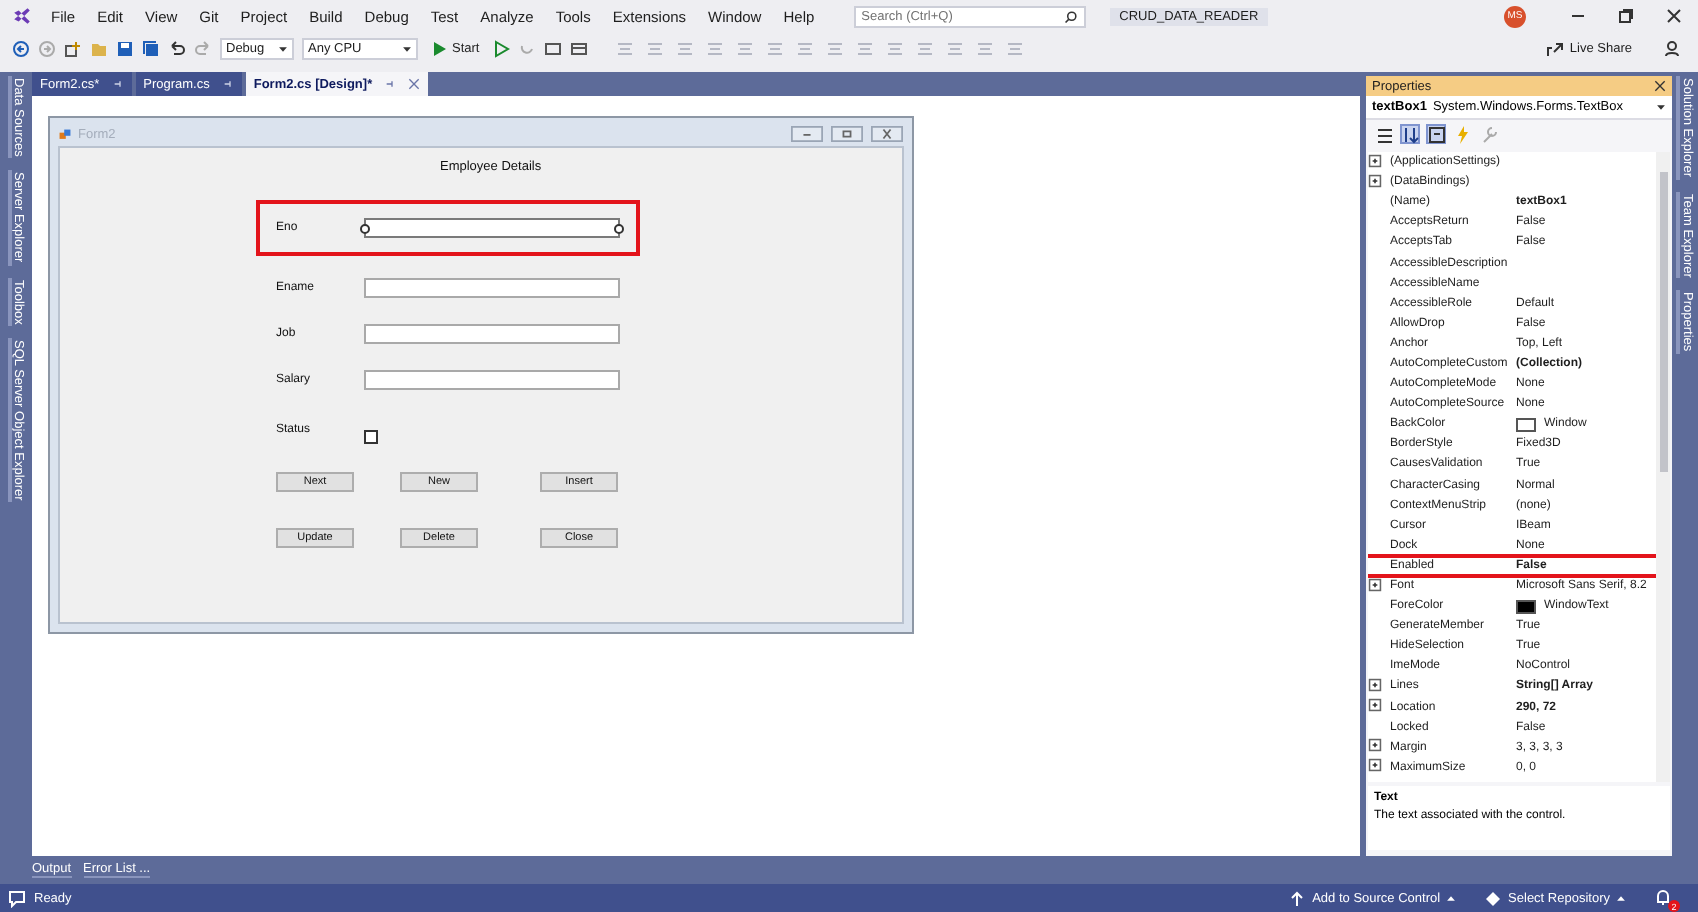  I want to click on categorized-icon, so click(1384, 134).